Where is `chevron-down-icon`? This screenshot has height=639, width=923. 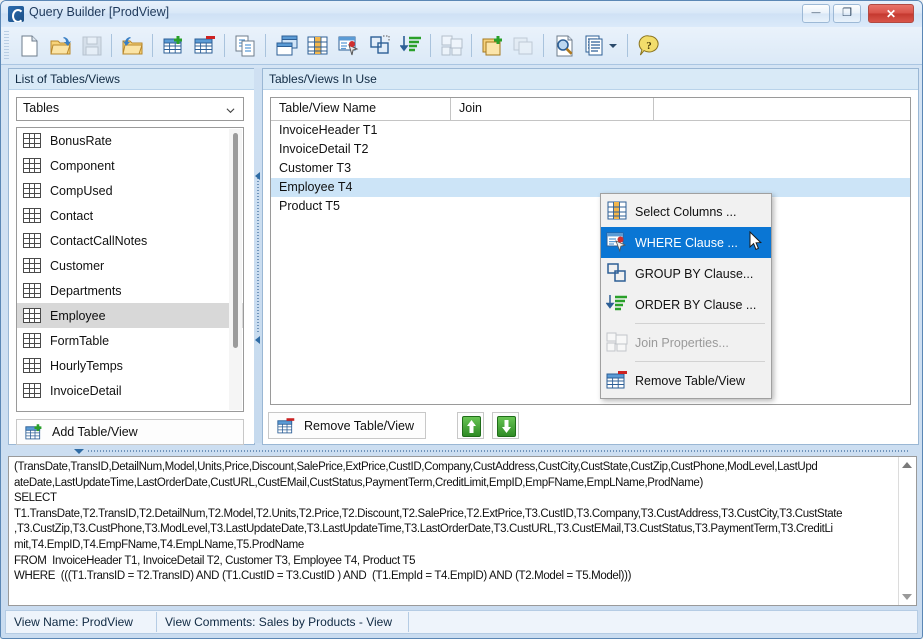 chevron-down-icon is located at coordinates (613, 46).